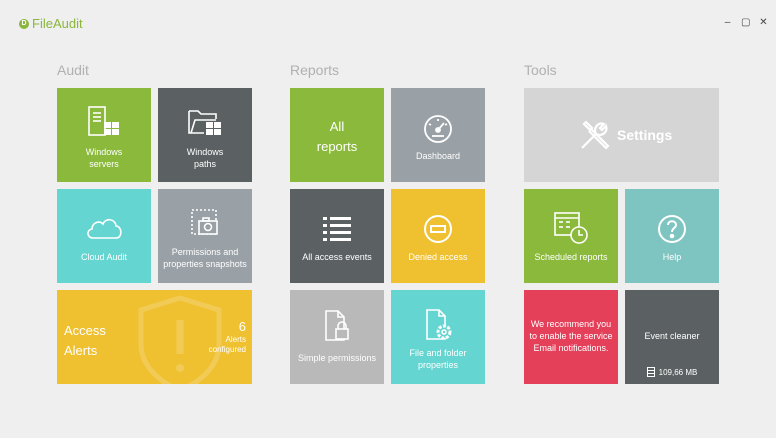 This screenshot has height=438, width=776. Describe the element at coordinates (540, 70) in the screenshot. I see `section-title-tools: Tools` at that location.